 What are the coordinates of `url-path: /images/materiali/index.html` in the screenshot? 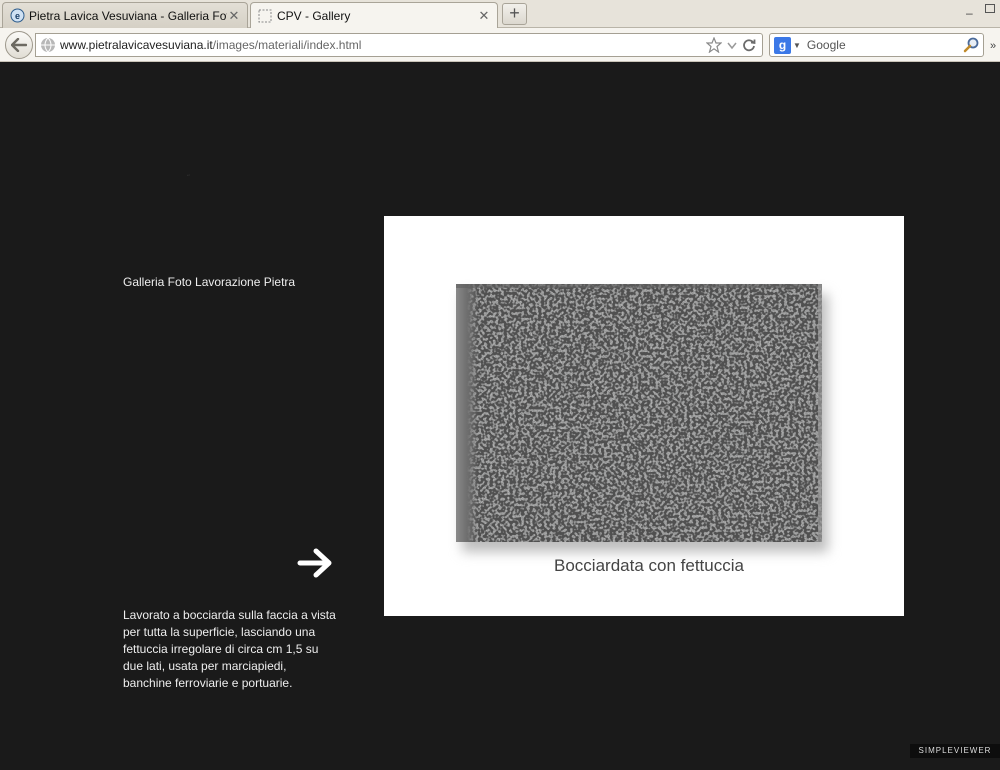 It's located at (287, 45).